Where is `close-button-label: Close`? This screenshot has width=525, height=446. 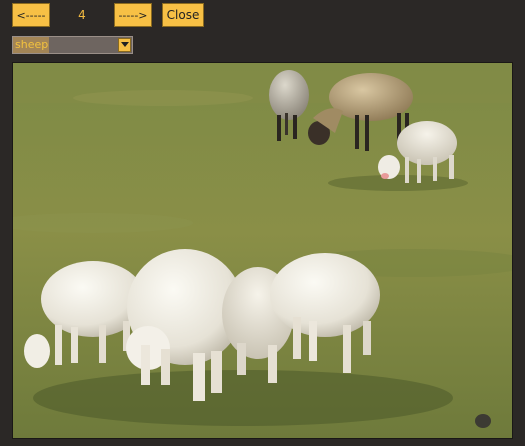
close-button-label: Close is located at coordinates (183, 15).